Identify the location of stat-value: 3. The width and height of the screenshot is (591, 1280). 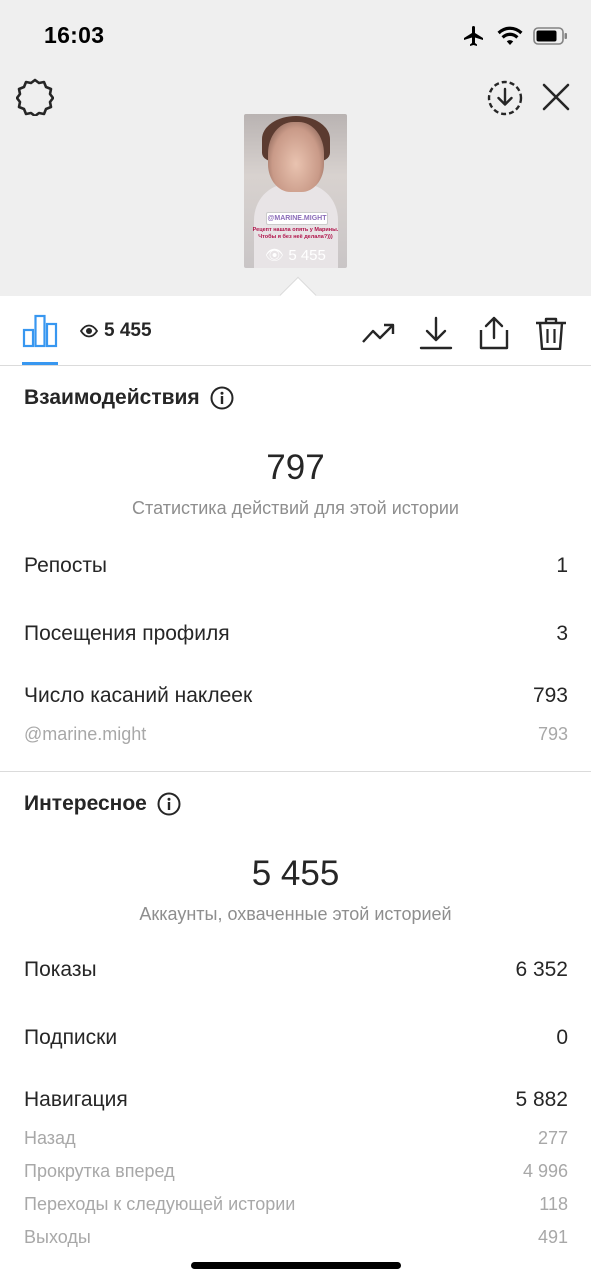
(562, 633).